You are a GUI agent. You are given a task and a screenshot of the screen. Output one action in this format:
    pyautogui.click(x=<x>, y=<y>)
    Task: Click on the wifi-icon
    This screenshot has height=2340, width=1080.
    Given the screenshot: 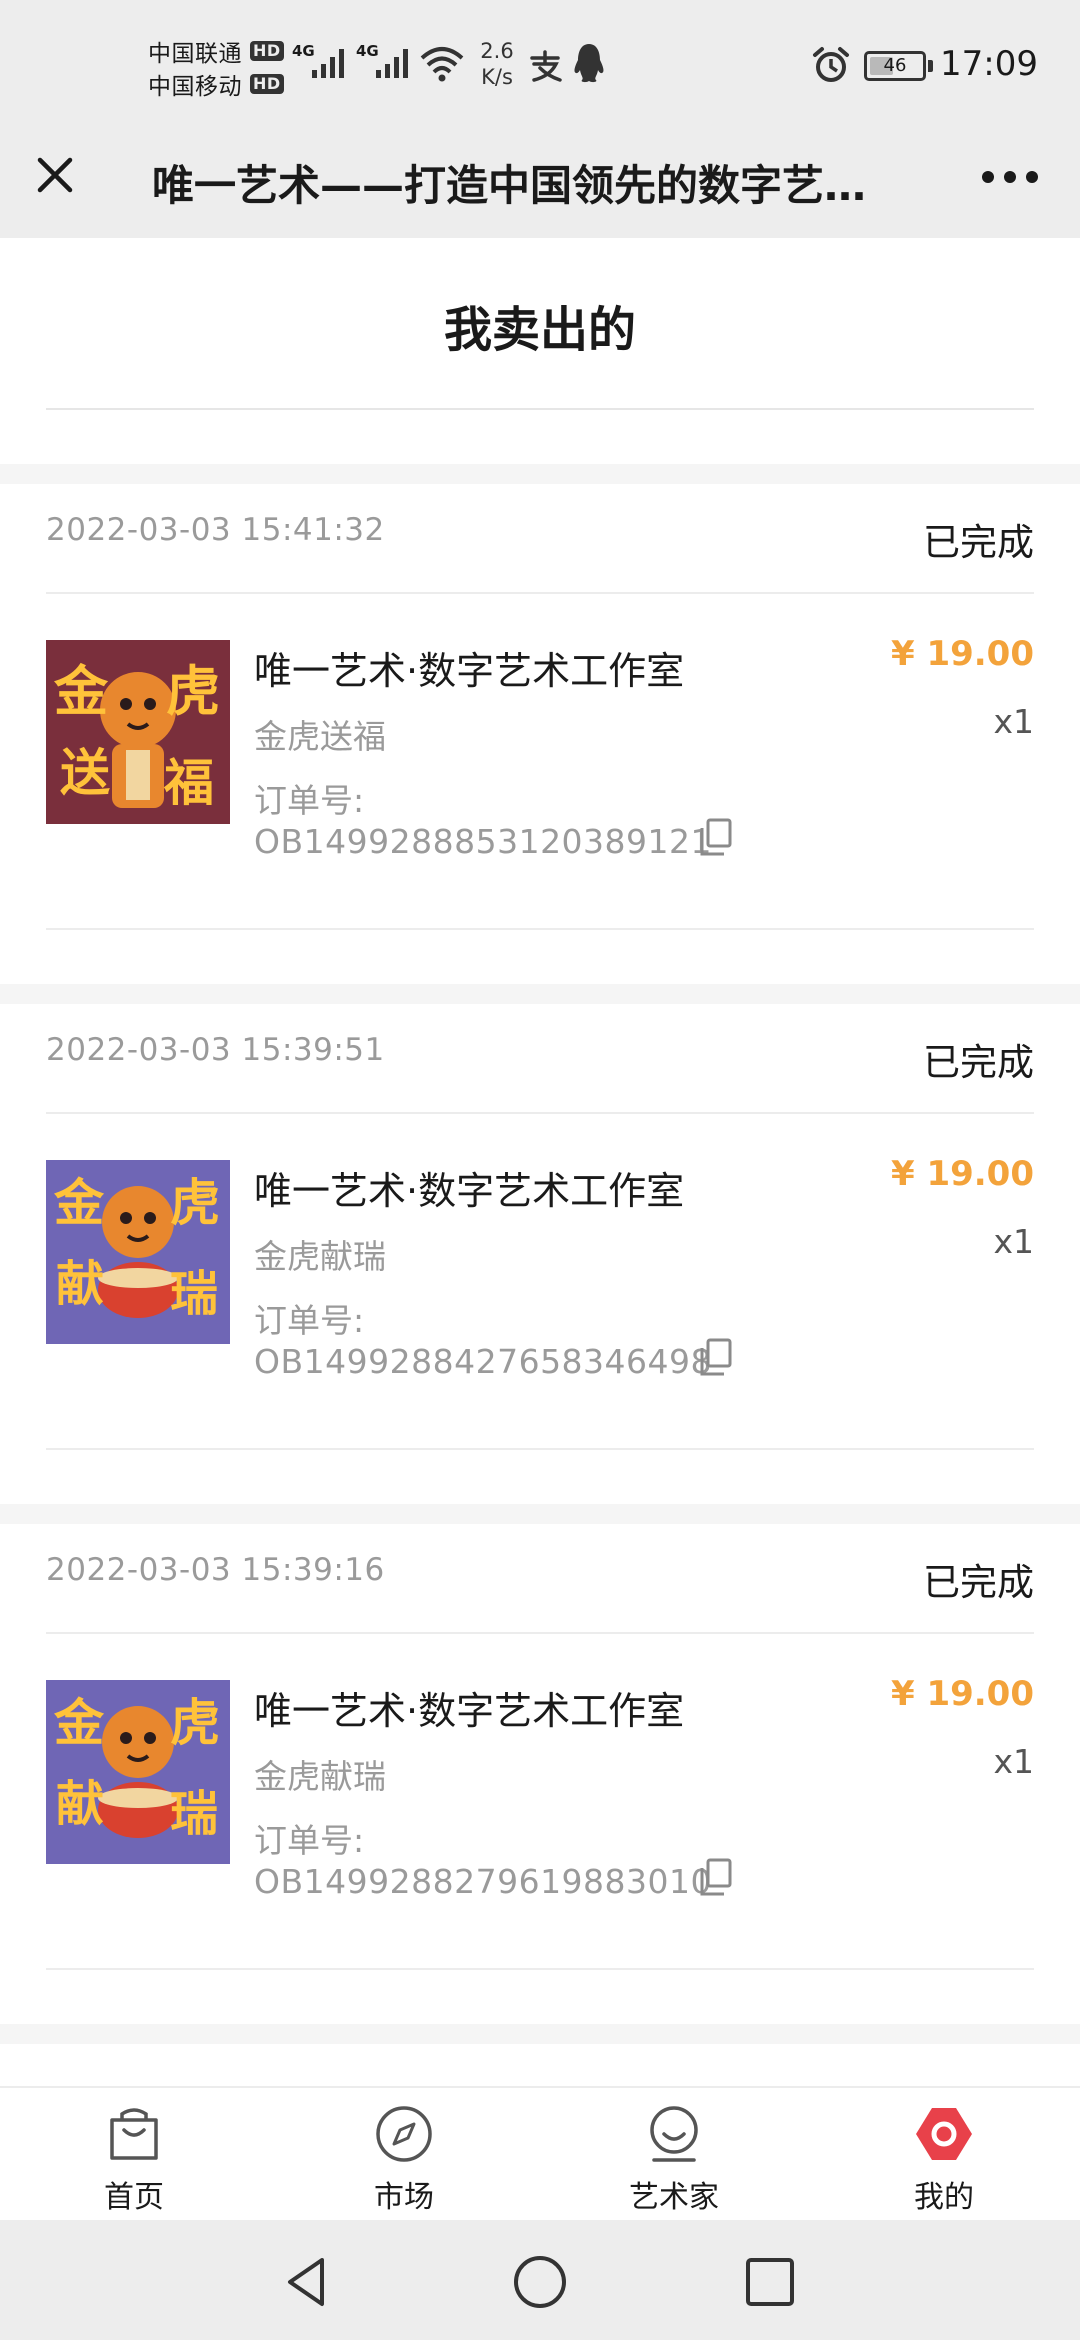 What is the action you would take?
    pyautogui.click(x=442, y=64)
    